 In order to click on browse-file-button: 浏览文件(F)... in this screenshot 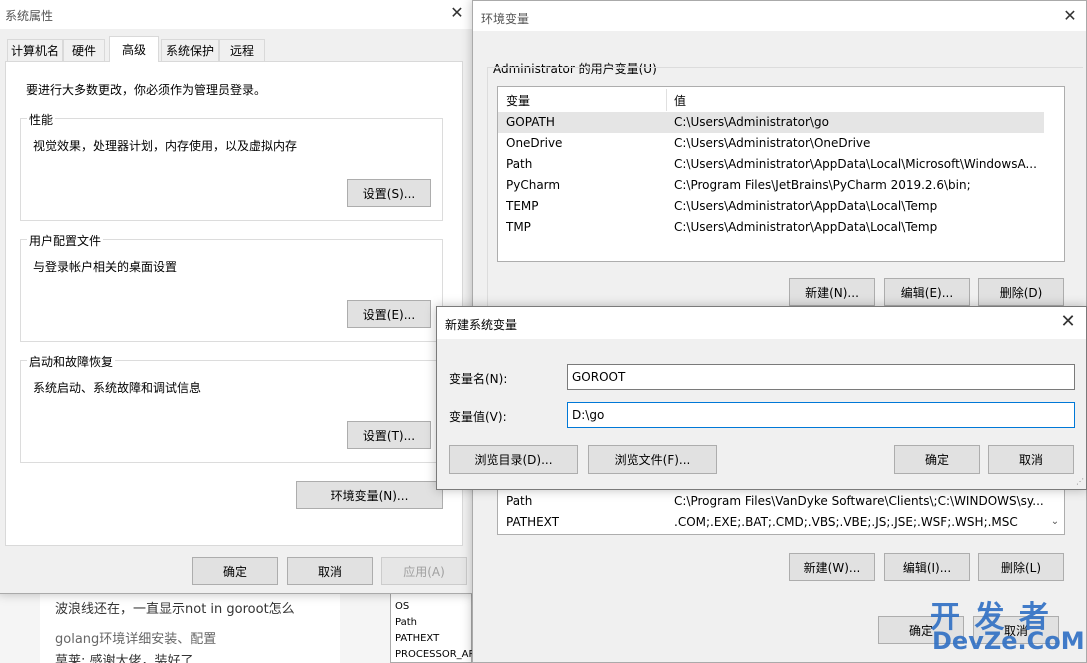, I will do `click(652, 459)`.